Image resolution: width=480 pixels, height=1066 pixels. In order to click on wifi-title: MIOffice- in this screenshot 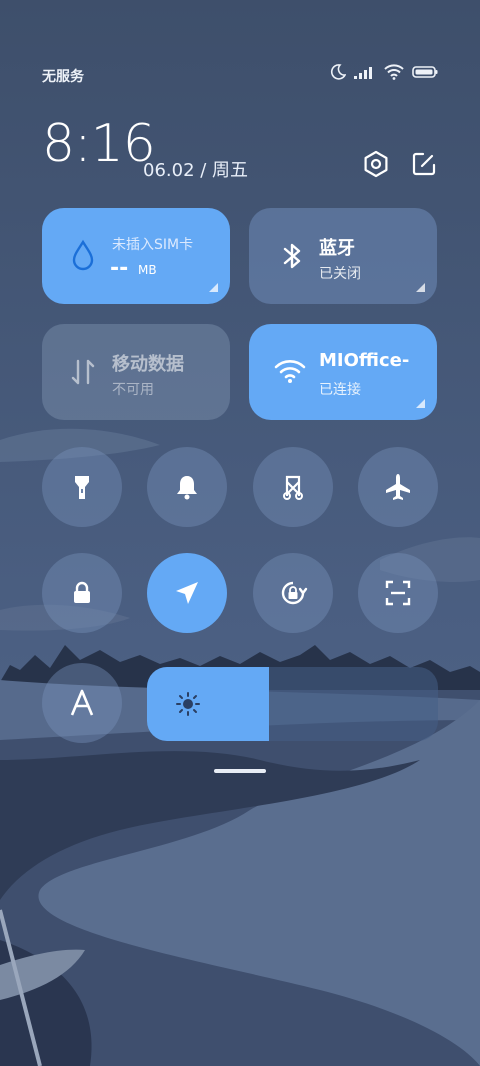, I will do `click(364, 360)`.